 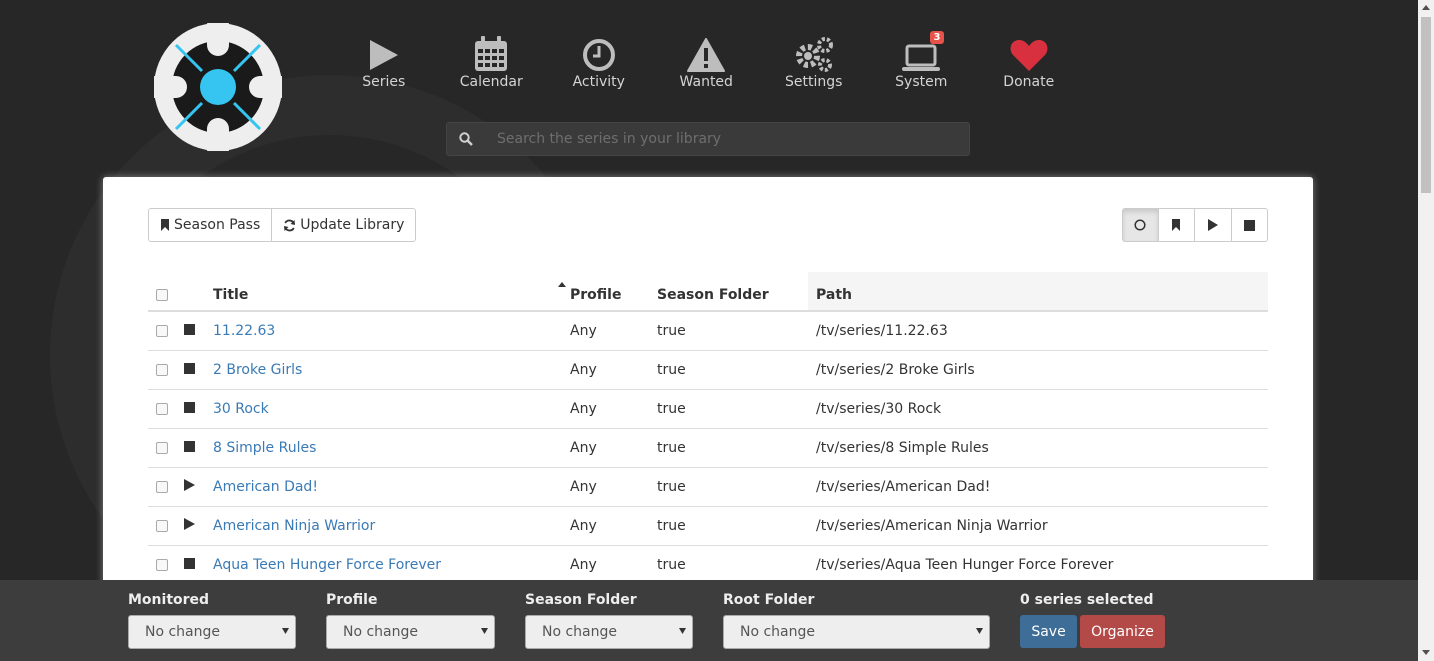 I want to click on profile-select: No change, so click(x=410, y=632).